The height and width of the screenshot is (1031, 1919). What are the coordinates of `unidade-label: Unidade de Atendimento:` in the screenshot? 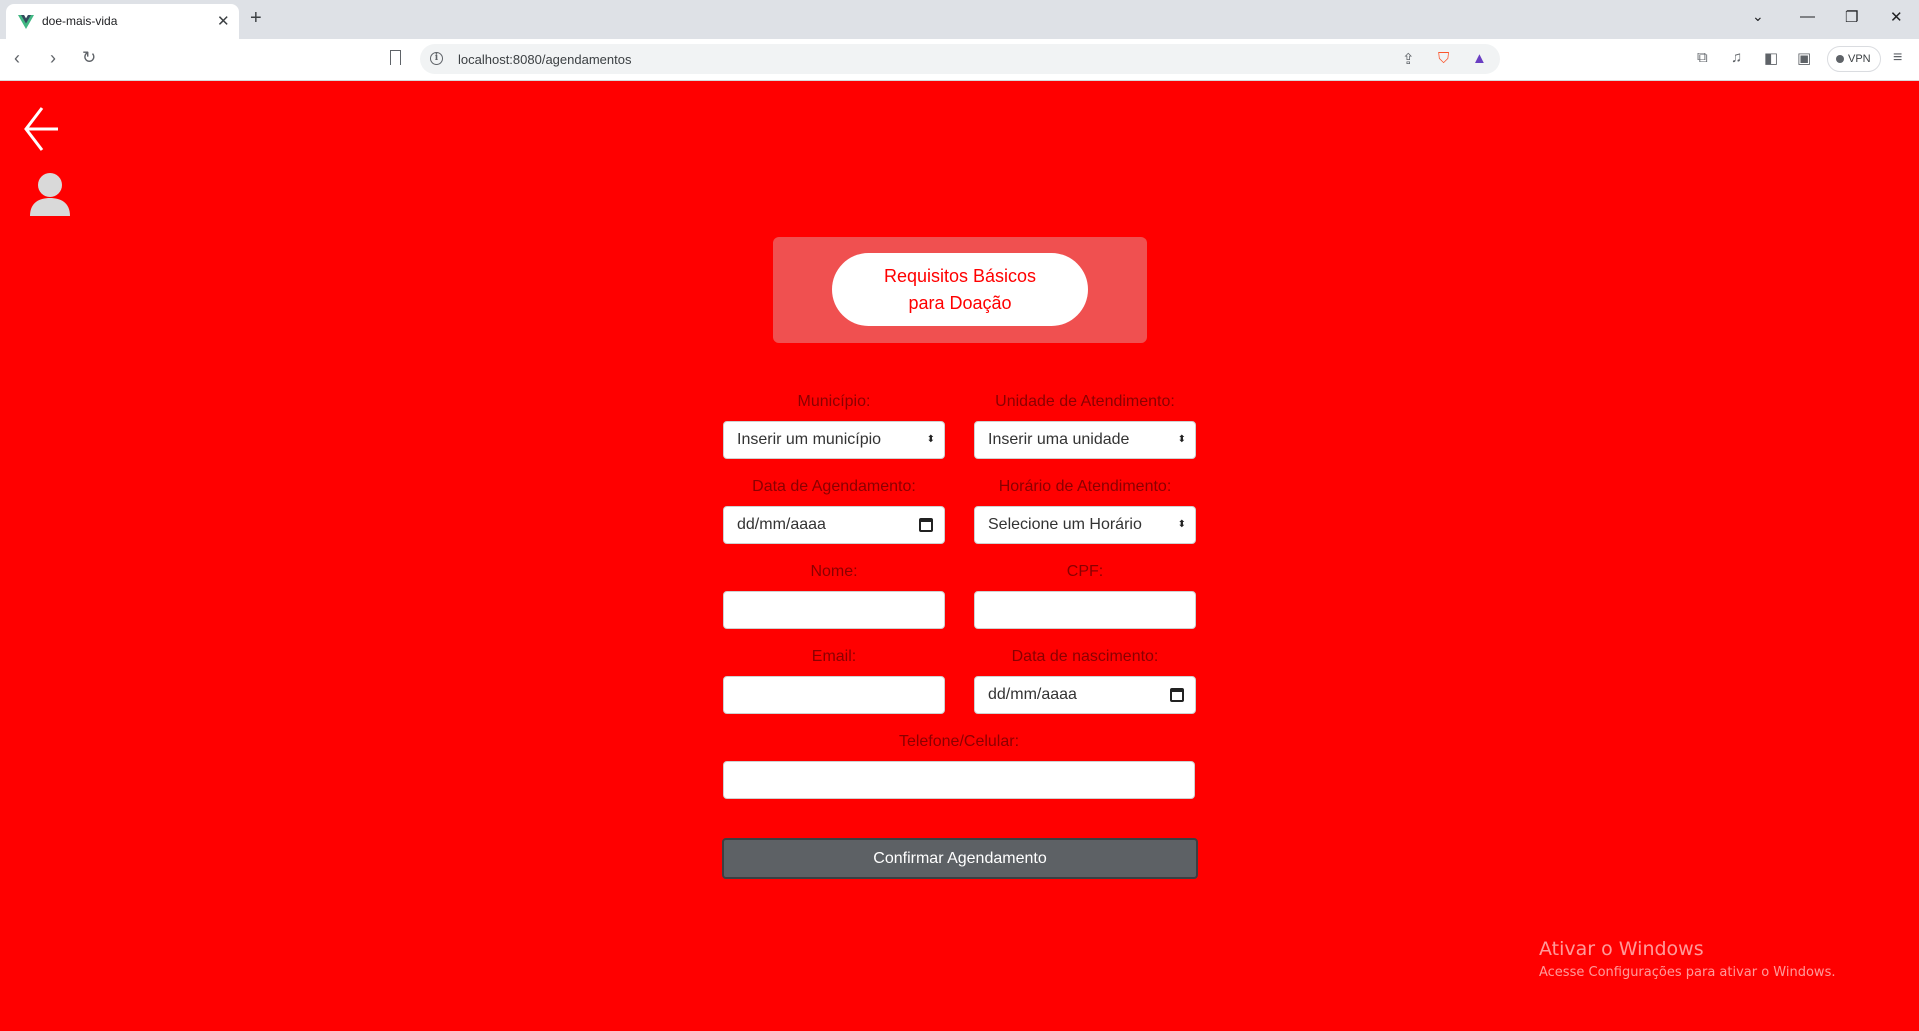 It's located at (1085, 401).